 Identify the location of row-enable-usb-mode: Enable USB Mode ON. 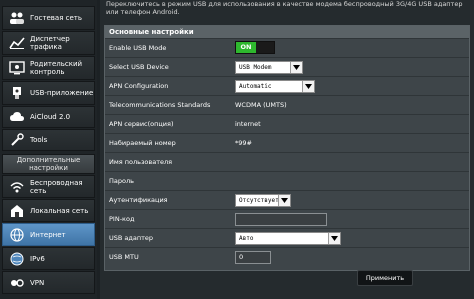
(287, 47).